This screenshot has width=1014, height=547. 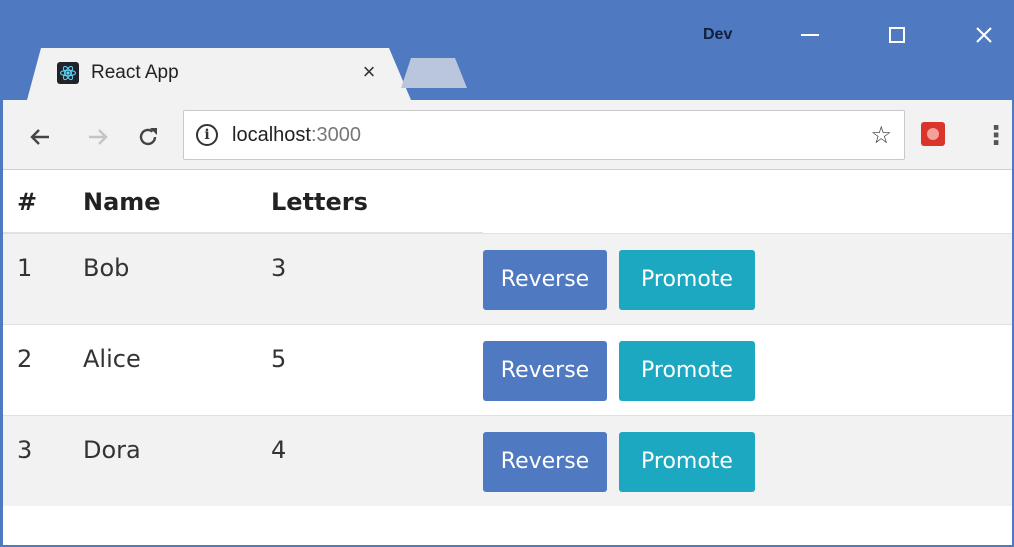 I want to click on header-number: #, so click(x=43, y=202).